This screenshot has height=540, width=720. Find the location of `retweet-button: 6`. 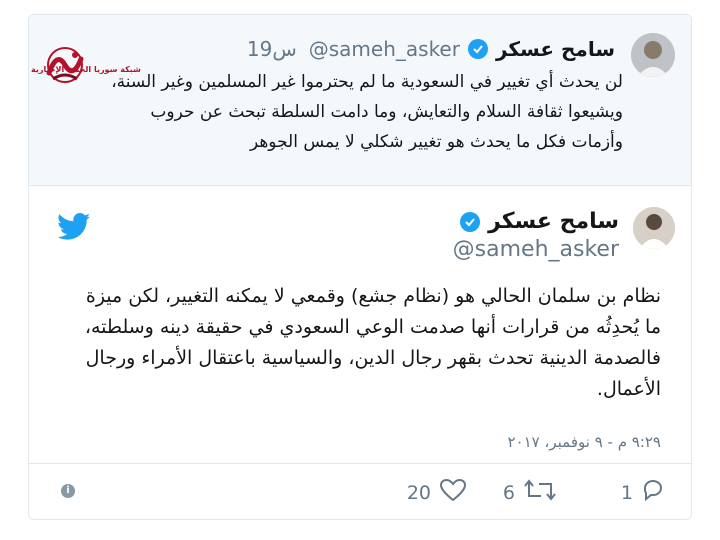

retweet-button: 6 is located at coordinates (530, 492).